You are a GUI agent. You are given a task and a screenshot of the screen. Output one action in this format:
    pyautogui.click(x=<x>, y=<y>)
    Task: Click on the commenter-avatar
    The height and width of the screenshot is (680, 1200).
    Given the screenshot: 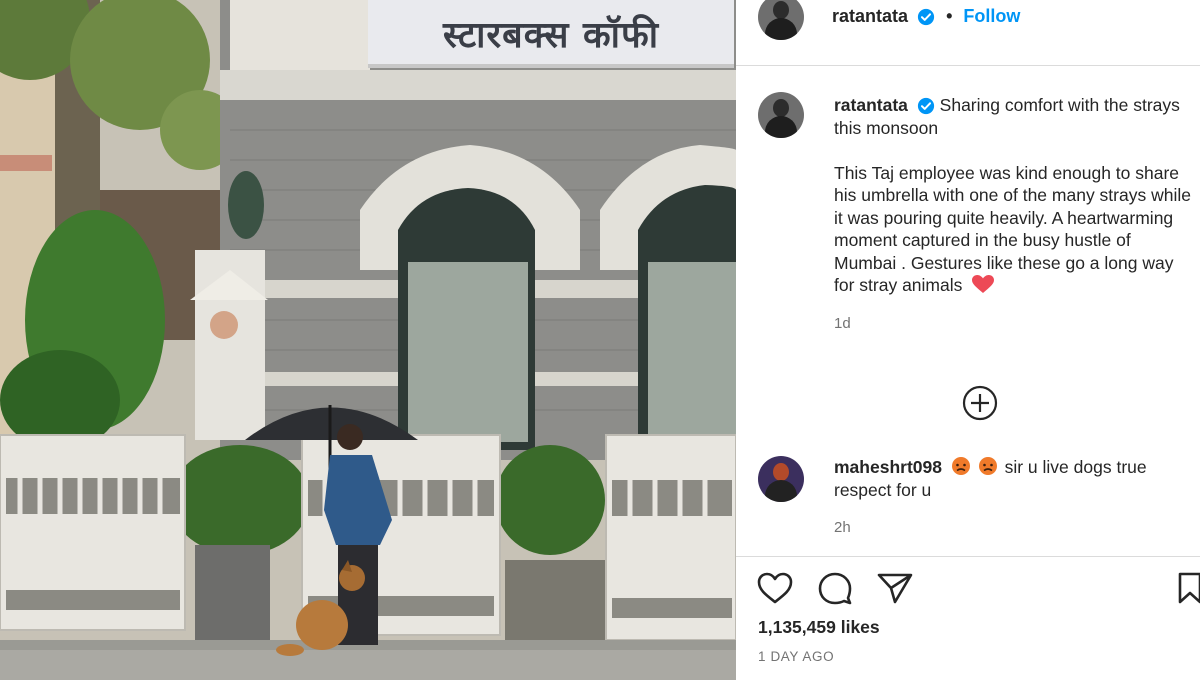 What is the action you would take?
    pyautogui.click(x=781, y=479)
    